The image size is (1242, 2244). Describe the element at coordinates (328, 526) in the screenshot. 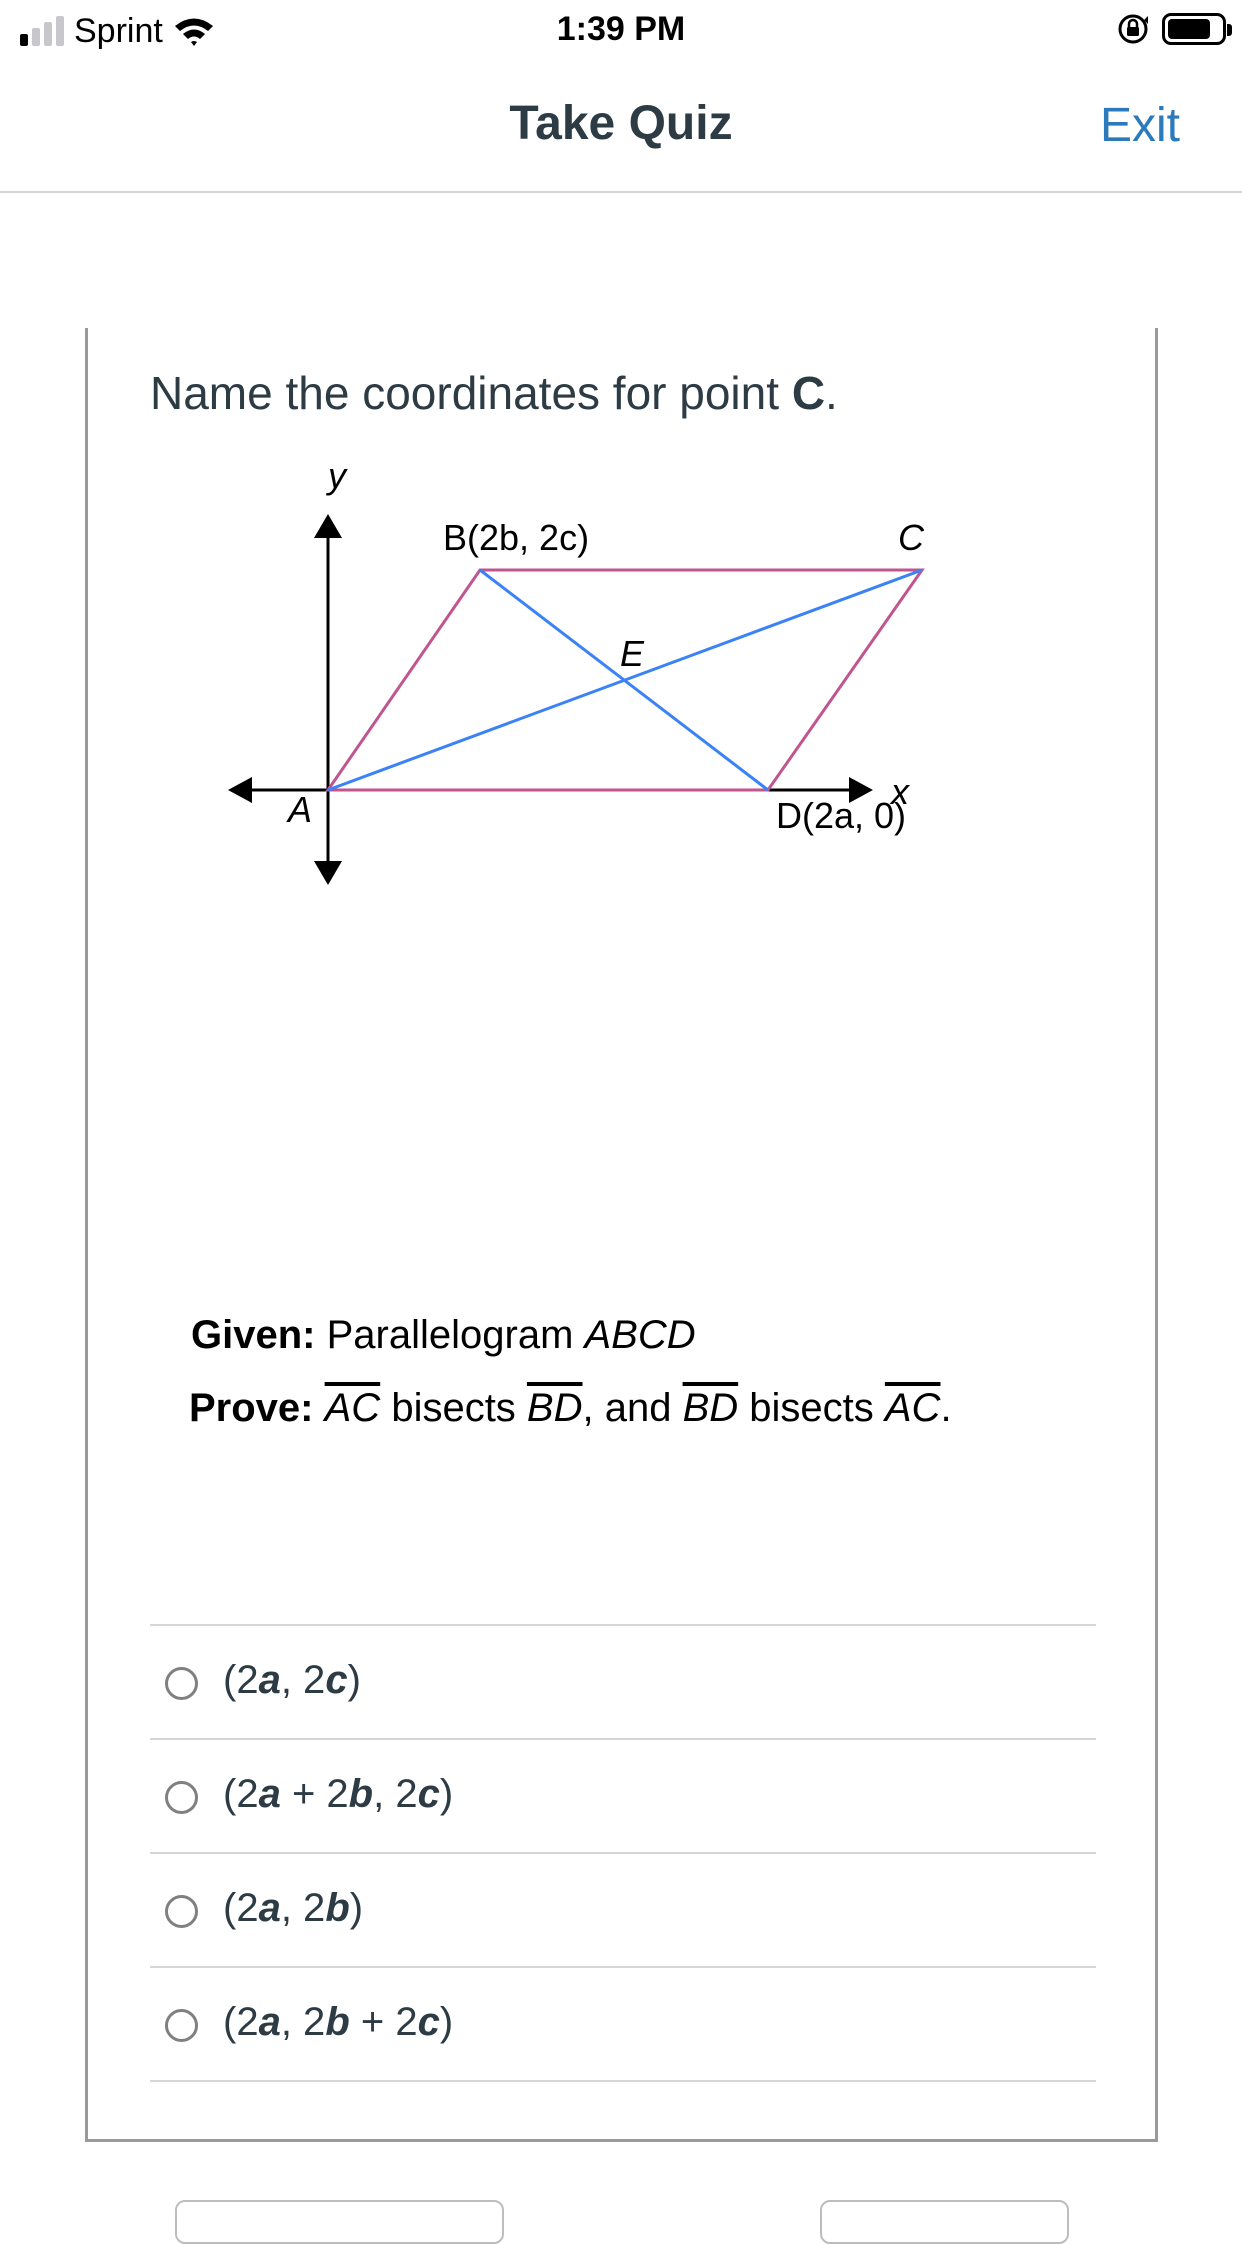

I see `y-axis-up-arrow` at that location.